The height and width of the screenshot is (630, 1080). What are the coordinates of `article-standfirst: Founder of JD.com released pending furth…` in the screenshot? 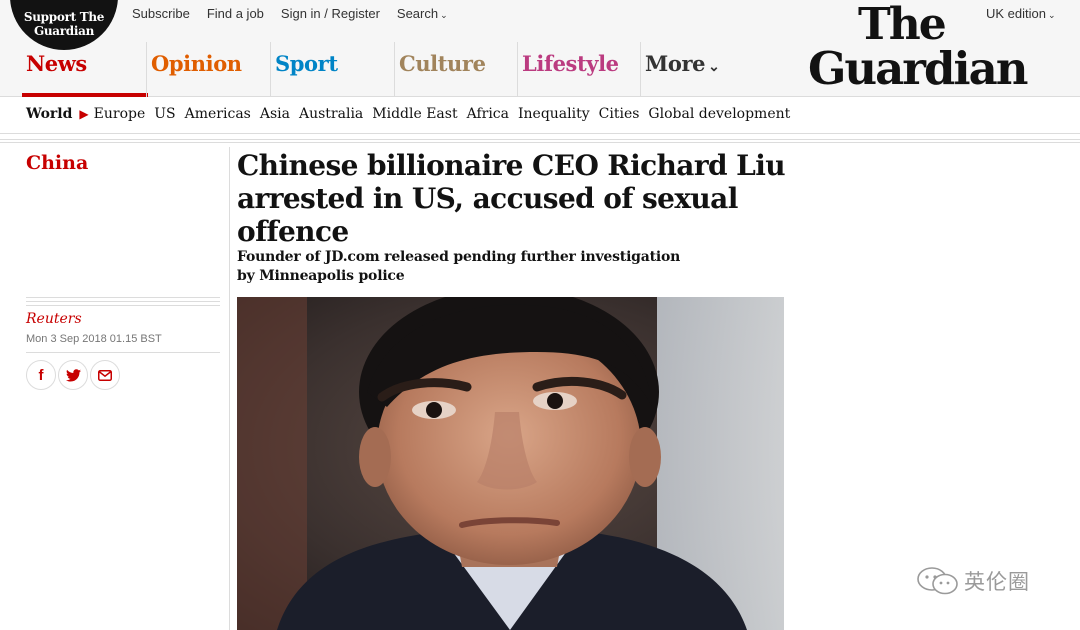 It's located at (459, 266).